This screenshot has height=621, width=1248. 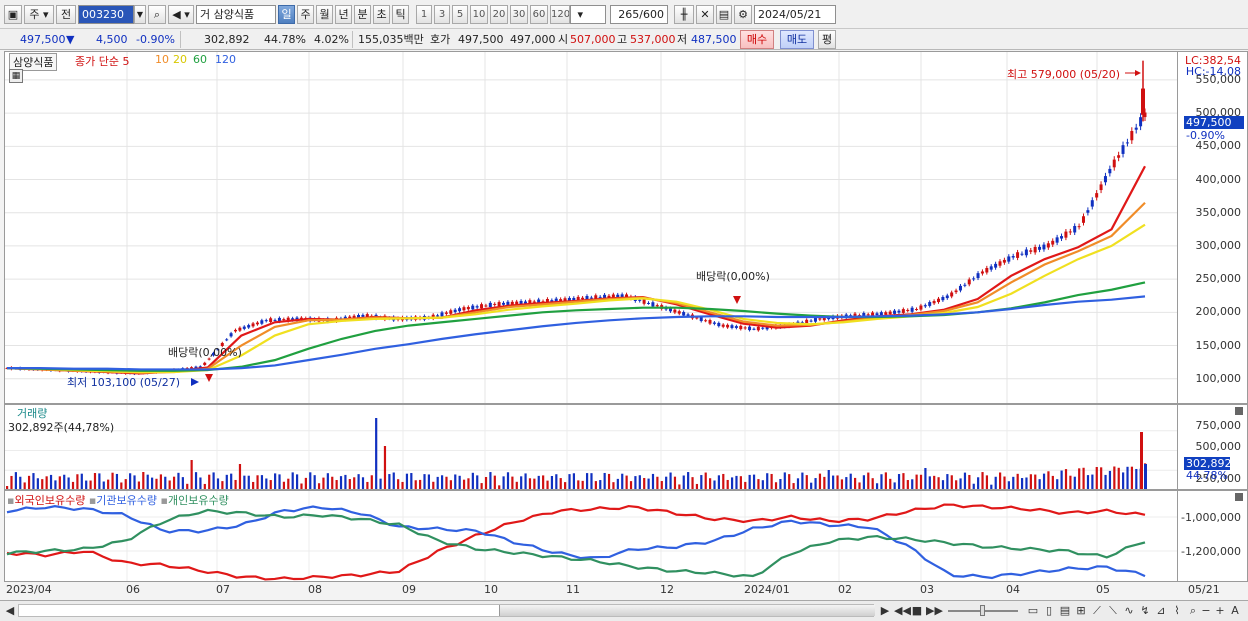 I want to click on interval-7-button: 120, so click(x=560, y=14).